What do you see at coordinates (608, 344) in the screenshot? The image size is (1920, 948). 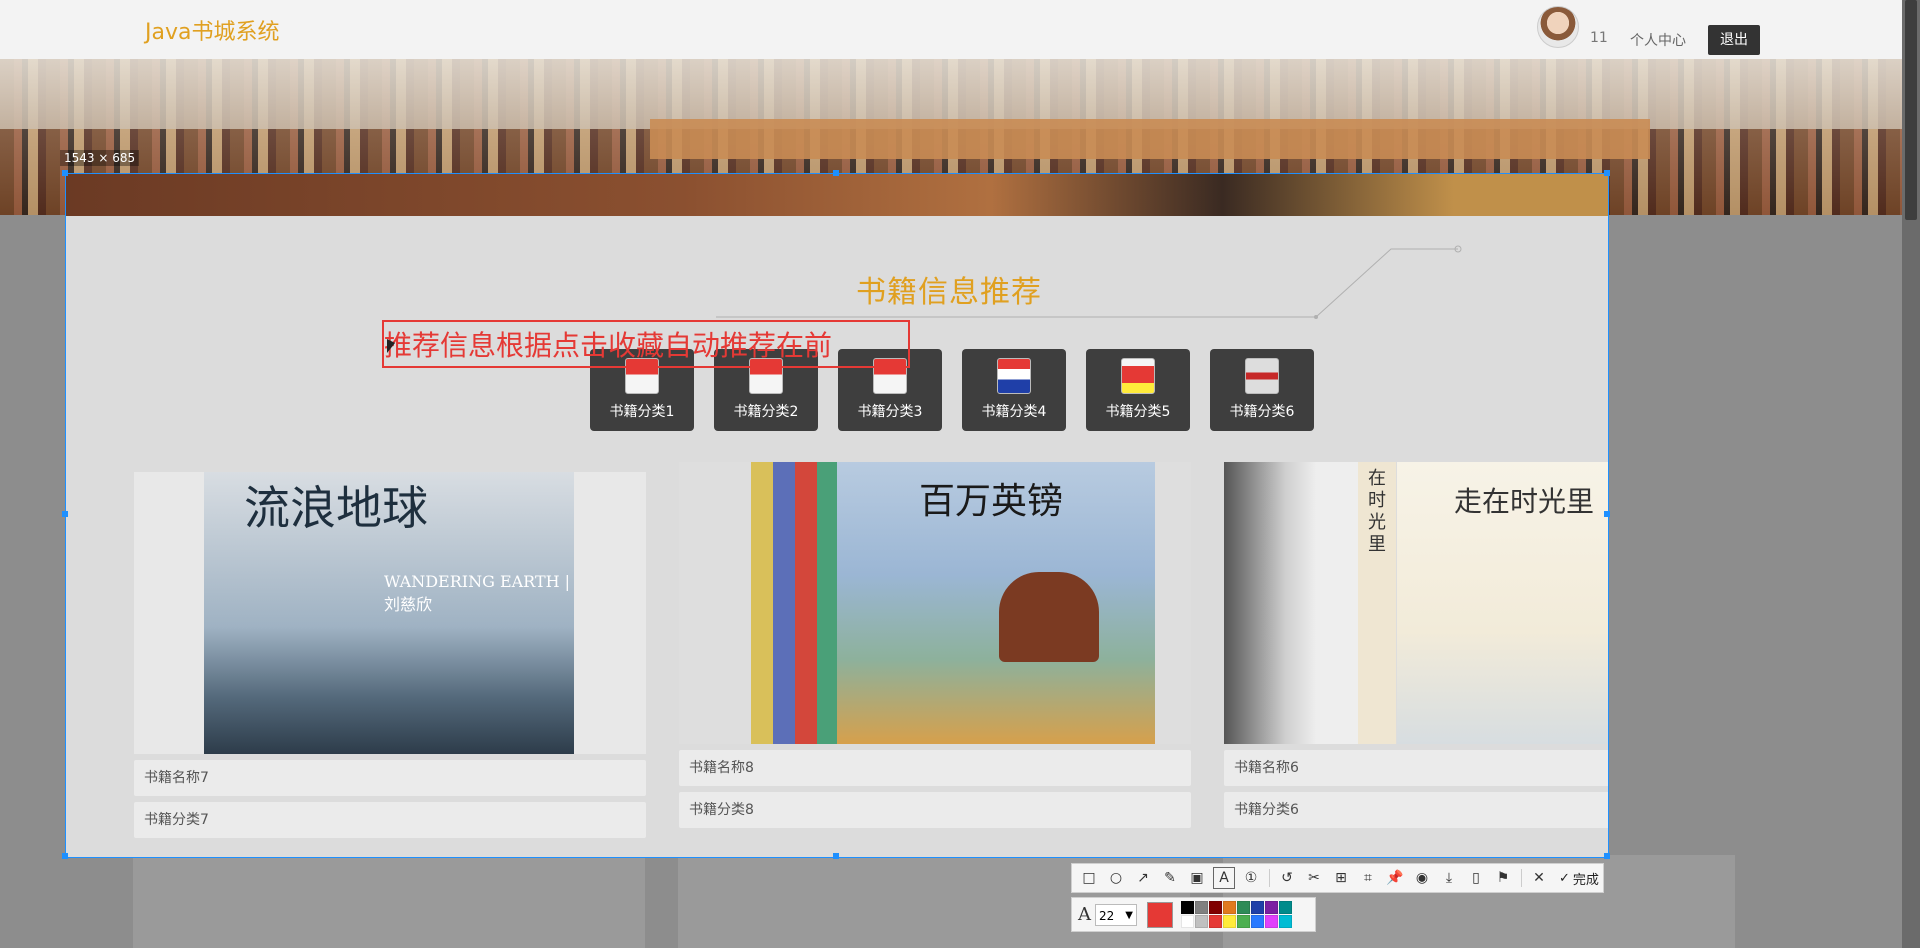 I see `text-annotation: 推荐信息根据点击收藏自动推荐在前` at bounding box center [608, 344].